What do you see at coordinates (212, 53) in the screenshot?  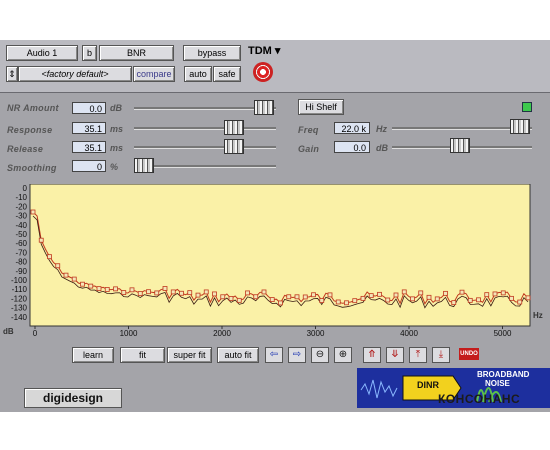 I see `bypass-button: bypass` at bounding box center [212, 53].